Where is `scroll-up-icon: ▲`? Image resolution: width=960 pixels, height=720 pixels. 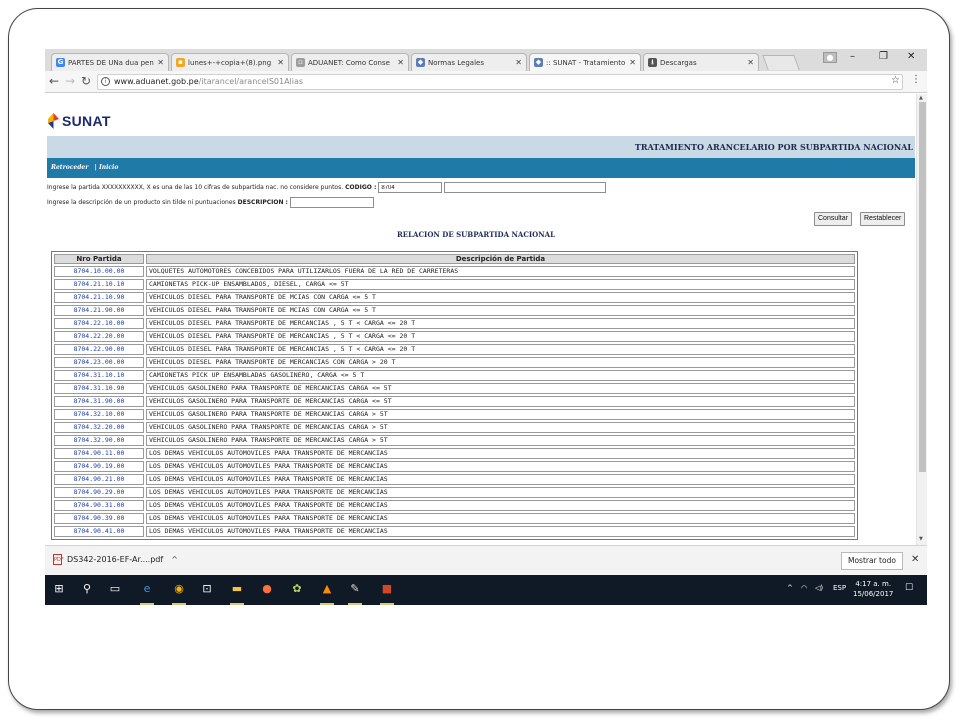
scroll-up-icon: ▲ is located at coordinates (921, 98).